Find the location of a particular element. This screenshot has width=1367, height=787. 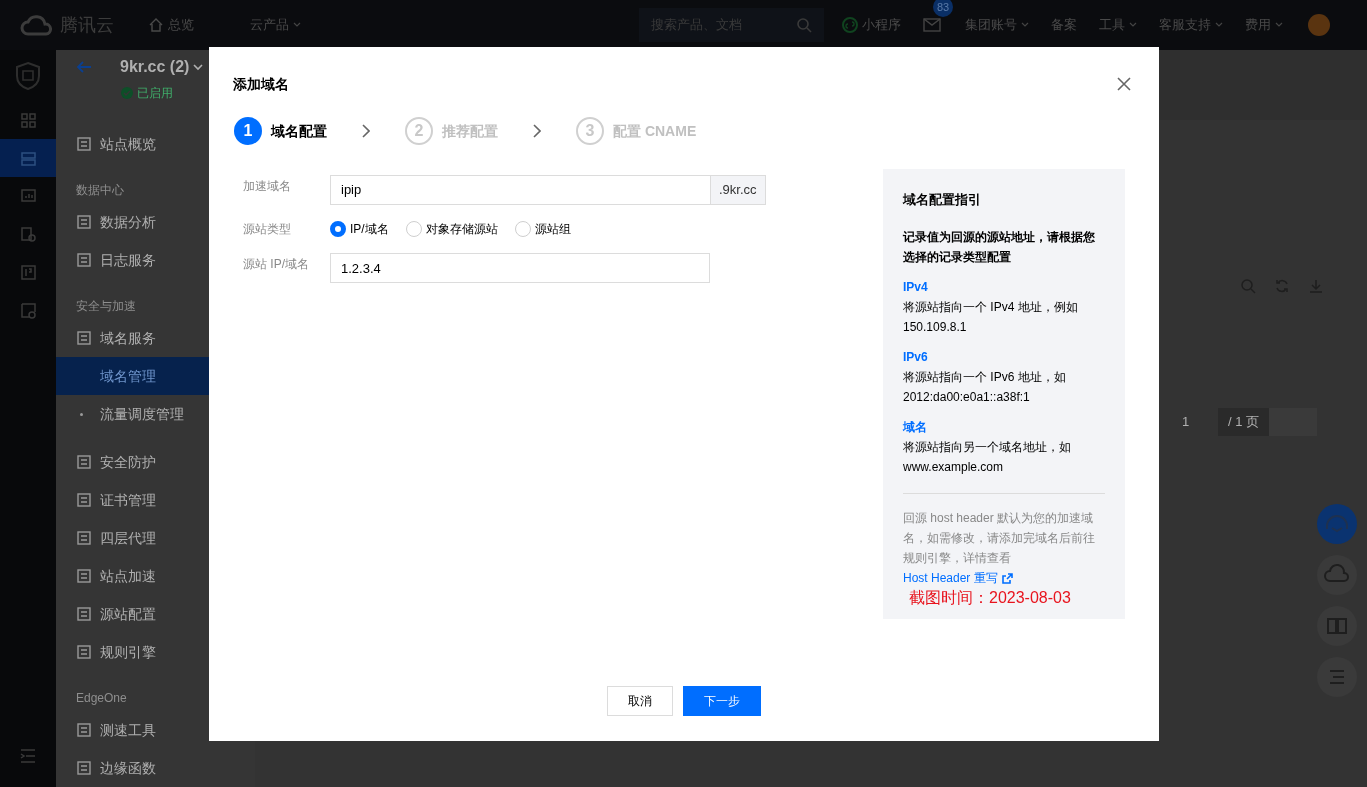

sidebar-item: 证书管理 is located at coordinates (155, 500).